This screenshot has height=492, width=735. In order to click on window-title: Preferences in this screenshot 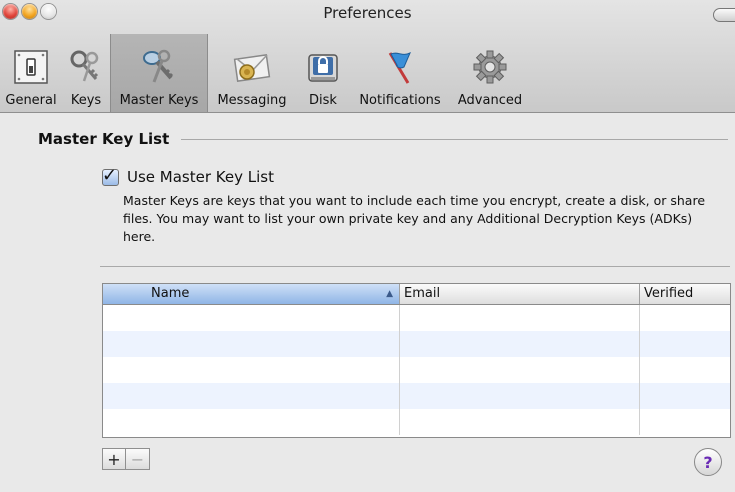, I will do `click(367, 13)`.